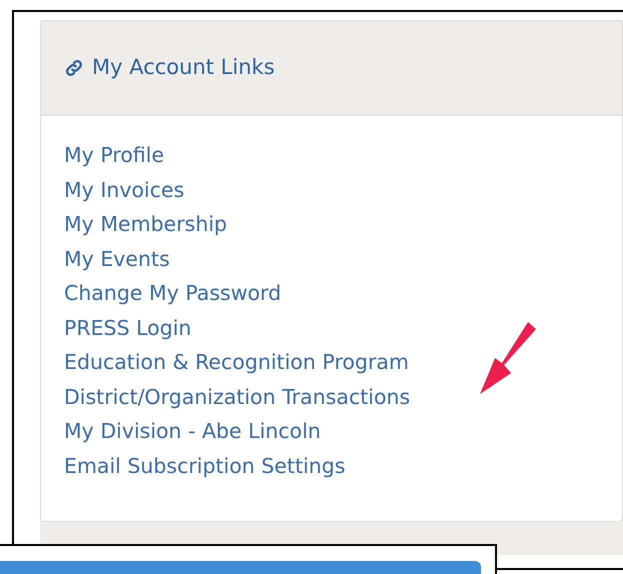 The width and height of the screenshot is (623, 574). Describe the element at coordinates (128, 327) in the screenshot. I see `account-link: PRESS Login` at that location.